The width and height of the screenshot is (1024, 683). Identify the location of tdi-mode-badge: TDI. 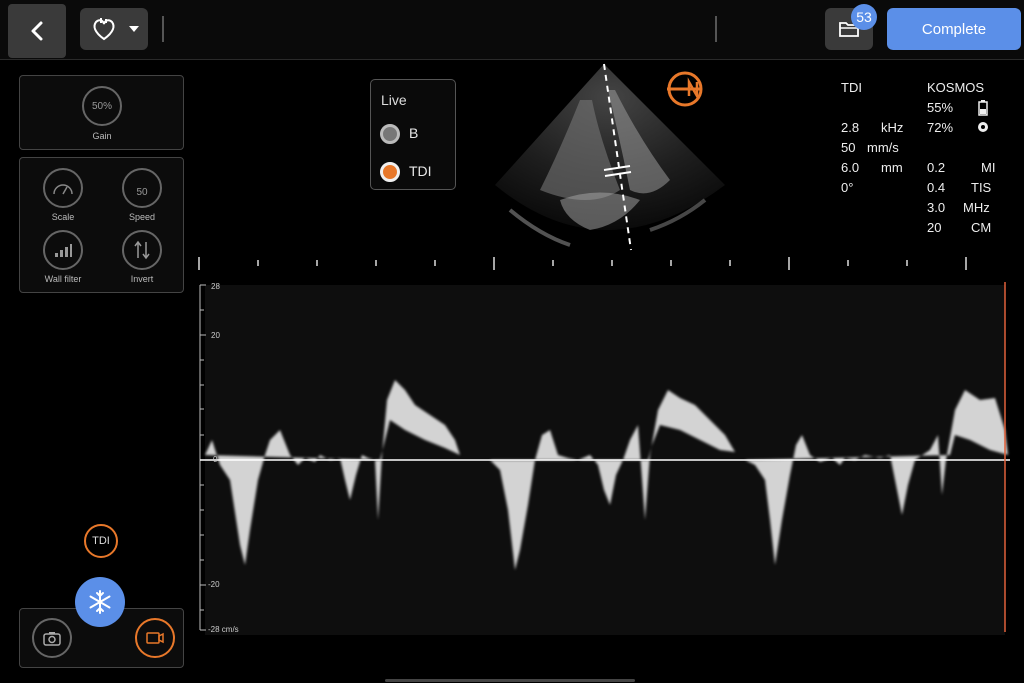
(101, 541).